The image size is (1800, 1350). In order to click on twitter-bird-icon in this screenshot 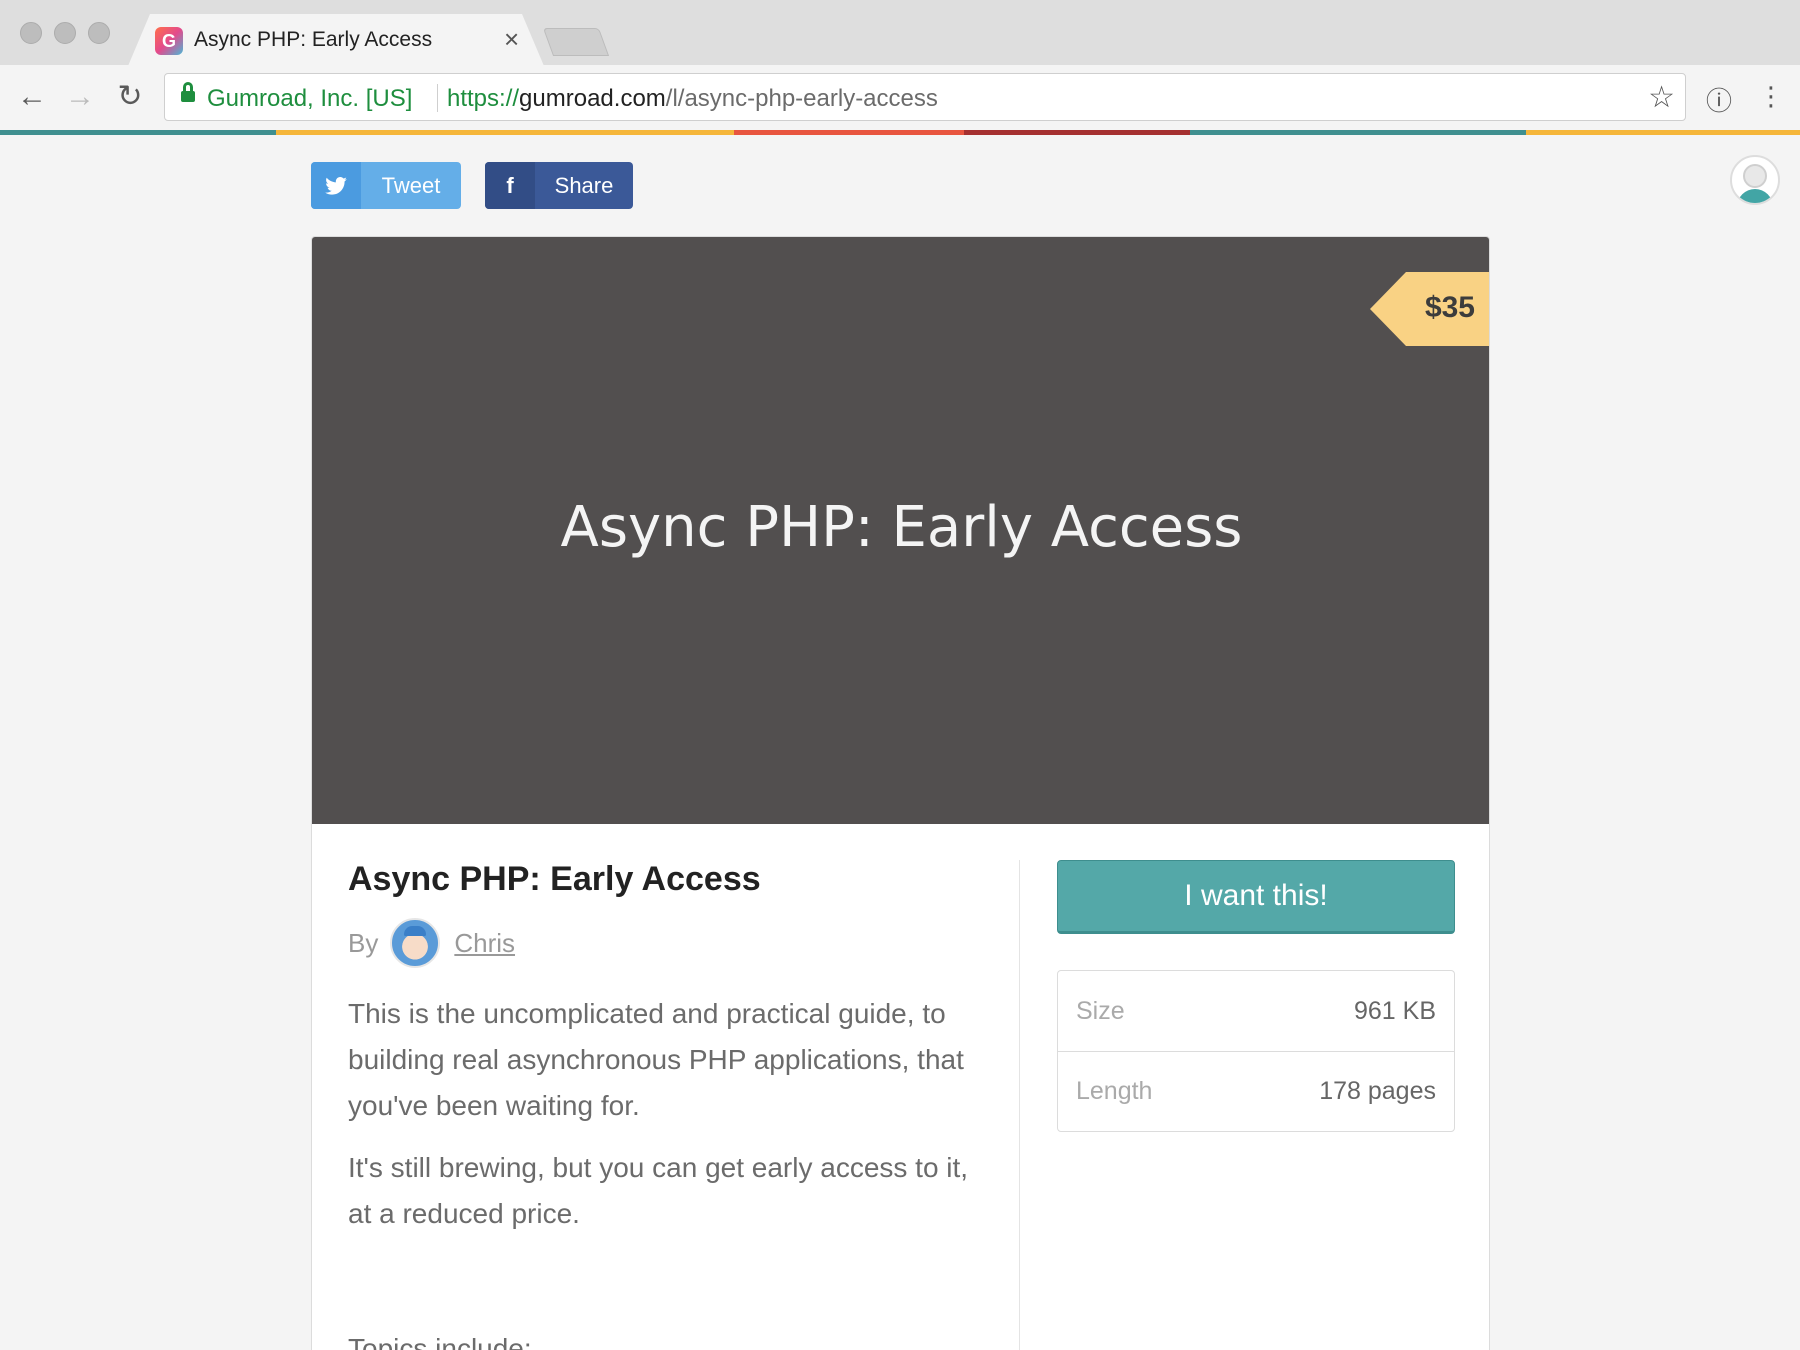, I will do `click(336, 185)`.